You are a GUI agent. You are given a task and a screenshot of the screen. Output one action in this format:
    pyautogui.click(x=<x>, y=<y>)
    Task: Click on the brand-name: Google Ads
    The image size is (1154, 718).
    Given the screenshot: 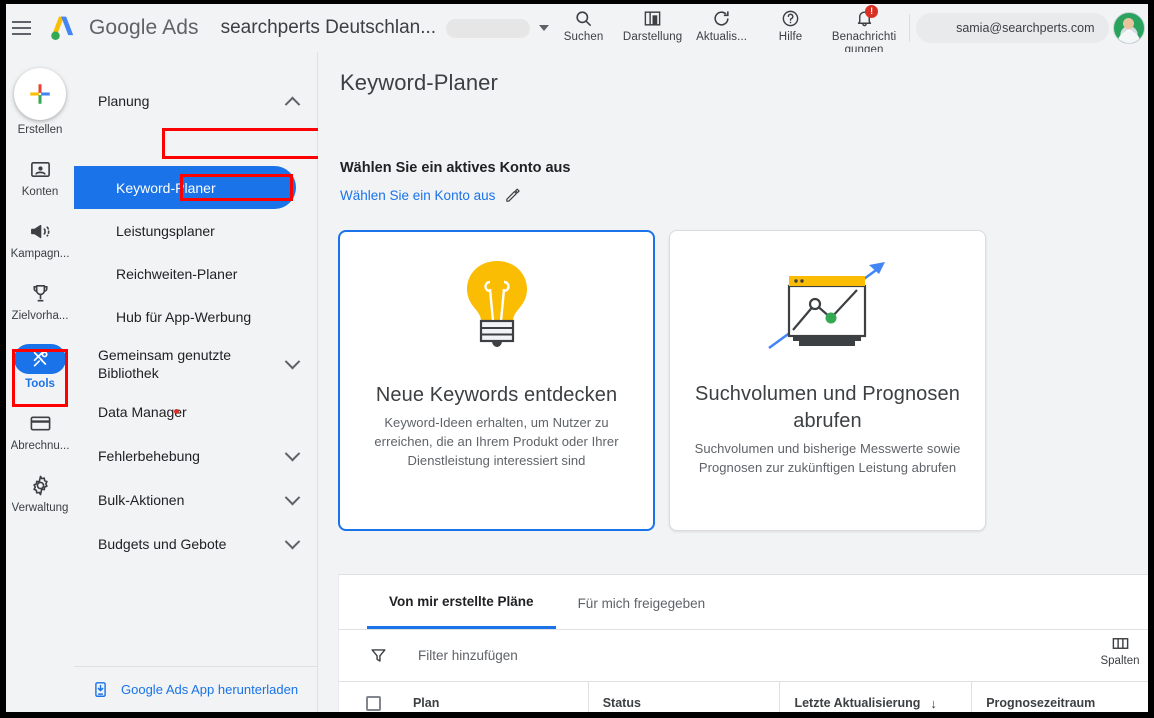 What is the action you would take?
    pyautogui.click(x=144, y=28)
    